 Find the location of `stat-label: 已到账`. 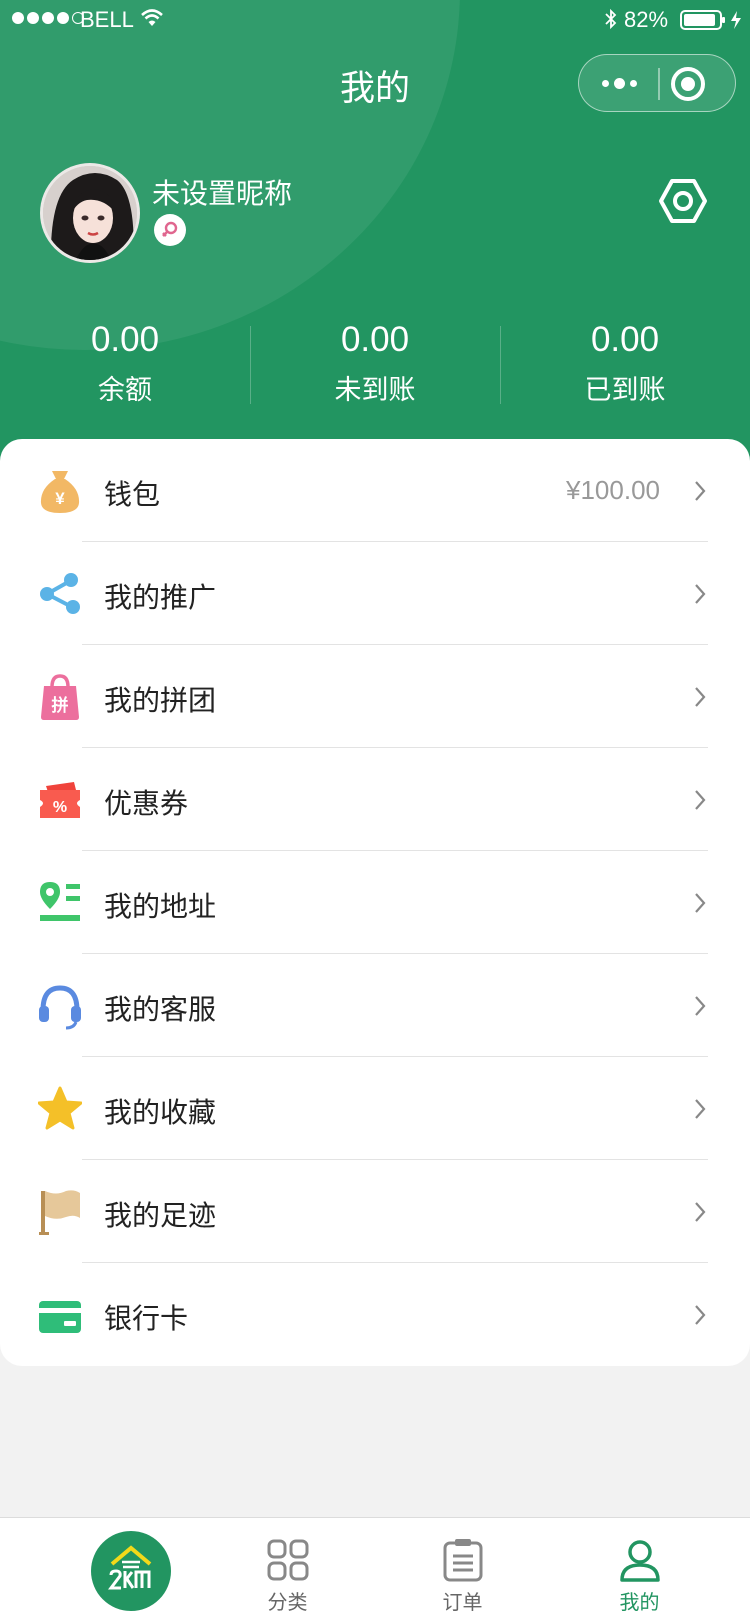

stat-label: 已到账 is located at coordinates (625, 390).